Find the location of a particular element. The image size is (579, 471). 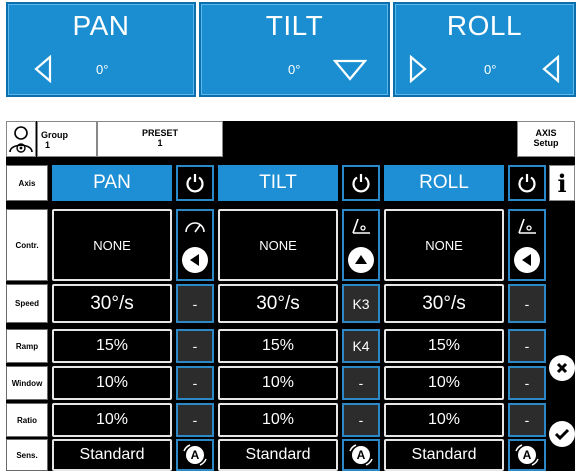

pan-tile-degree: 0° is located at coordinates (102, 69).